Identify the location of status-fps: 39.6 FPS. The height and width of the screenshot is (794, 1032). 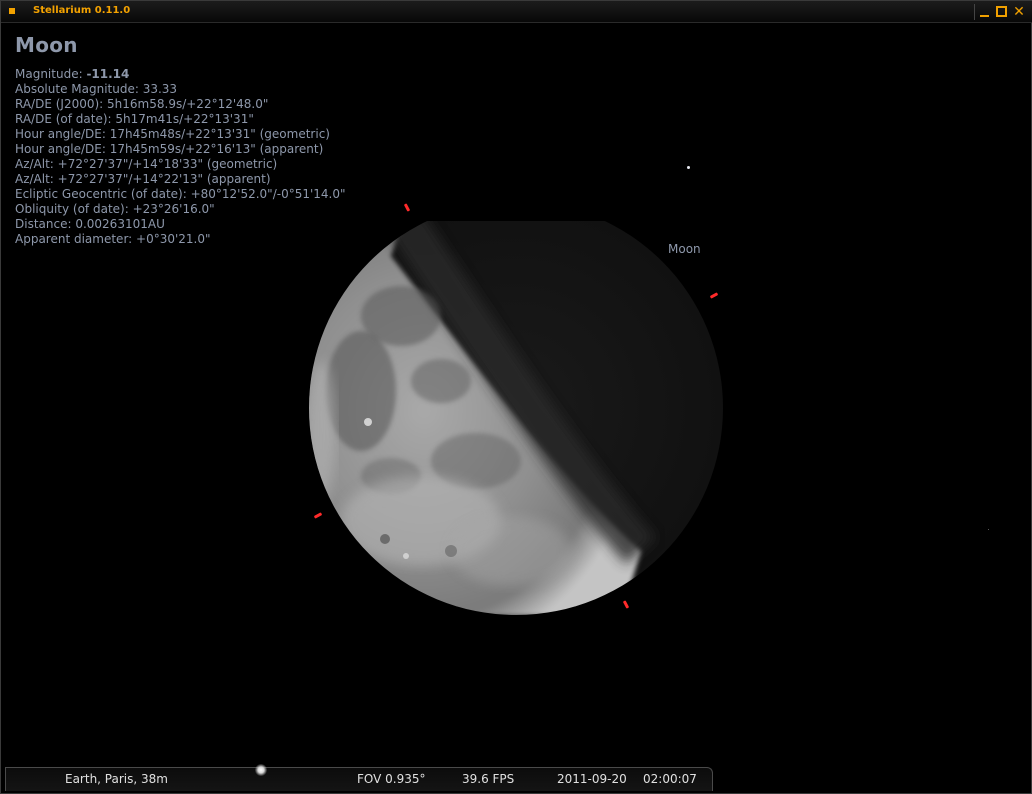
(488, 779).